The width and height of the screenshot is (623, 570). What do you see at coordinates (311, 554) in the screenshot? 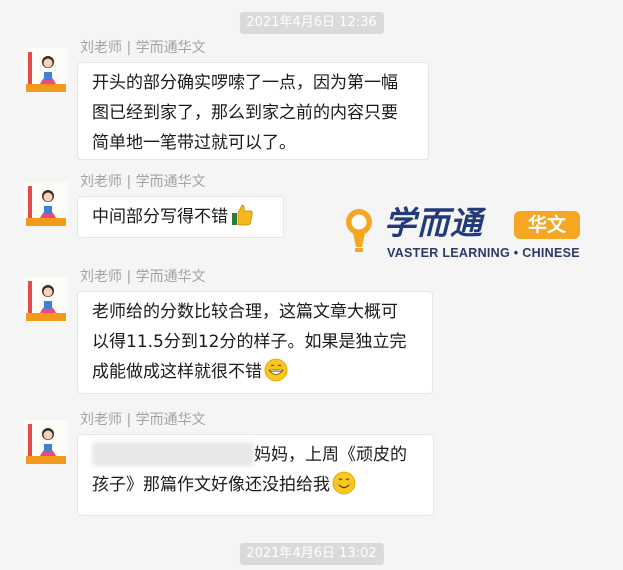
I see `timestamp: 2021年4月6日 13:02` at bounding box center [311, 554].